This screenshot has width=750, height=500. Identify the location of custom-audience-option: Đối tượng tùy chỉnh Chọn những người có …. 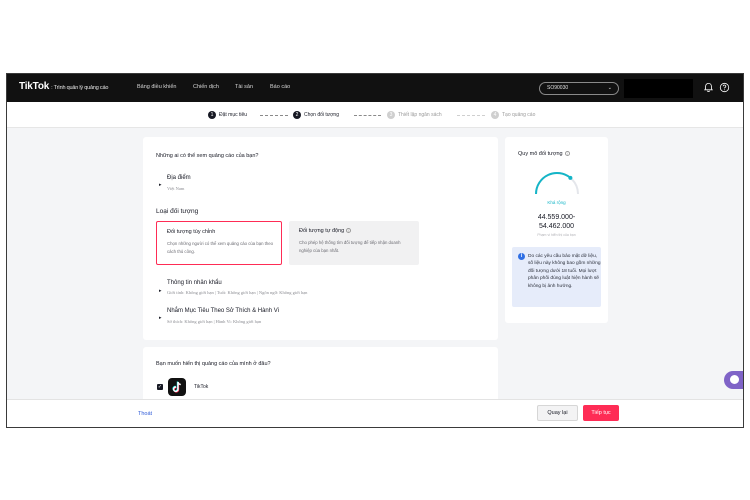
(219, 243).